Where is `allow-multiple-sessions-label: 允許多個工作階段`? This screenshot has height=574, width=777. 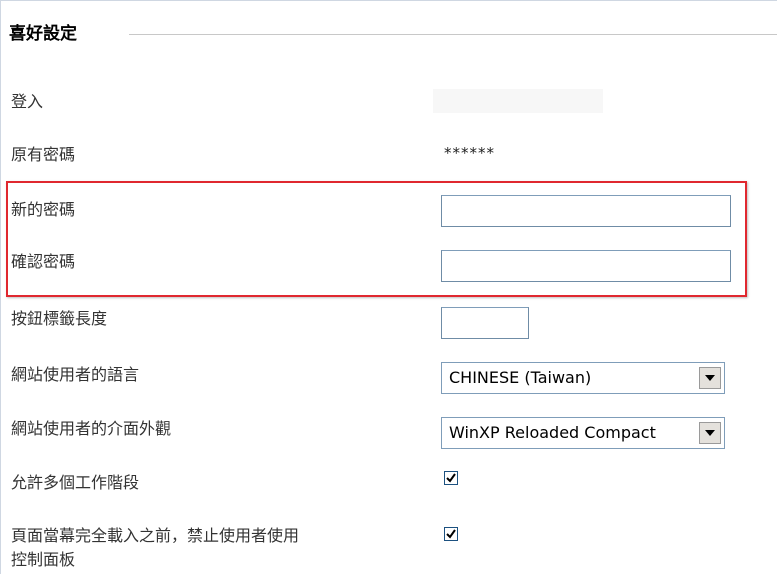
allow-multiple-sessions-label: 允許多個工作階段 is located at coordinates (75, 482).